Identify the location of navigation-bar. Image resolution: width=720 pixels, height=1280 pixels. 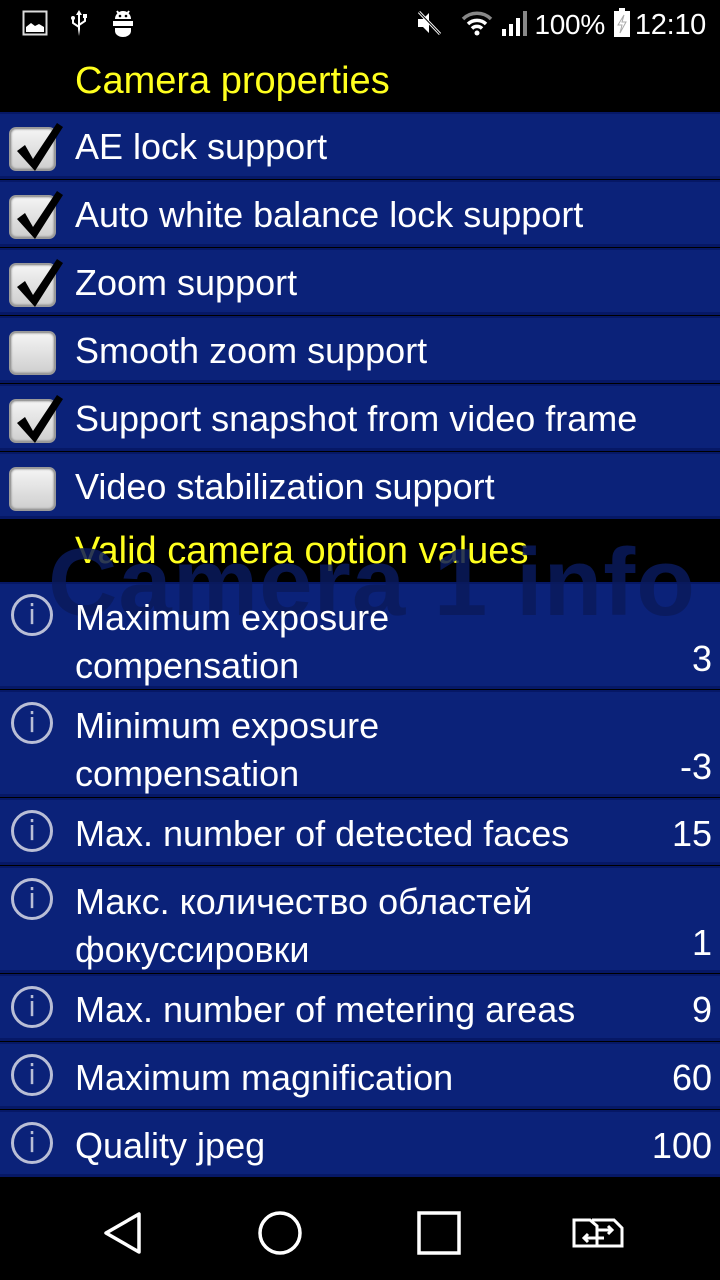
(360, 1233).